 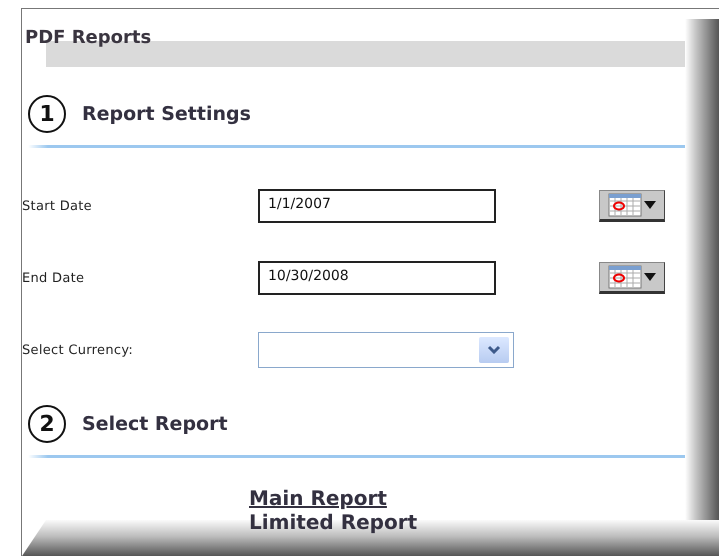 I want to click on field-label: Select Currency:, so click(x=78, y=350).